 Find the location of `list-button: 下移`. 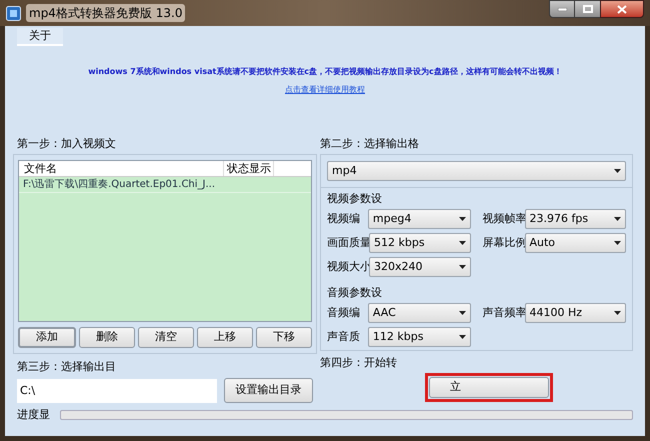

list-button: 下移 is located at coordinates (284, 337).